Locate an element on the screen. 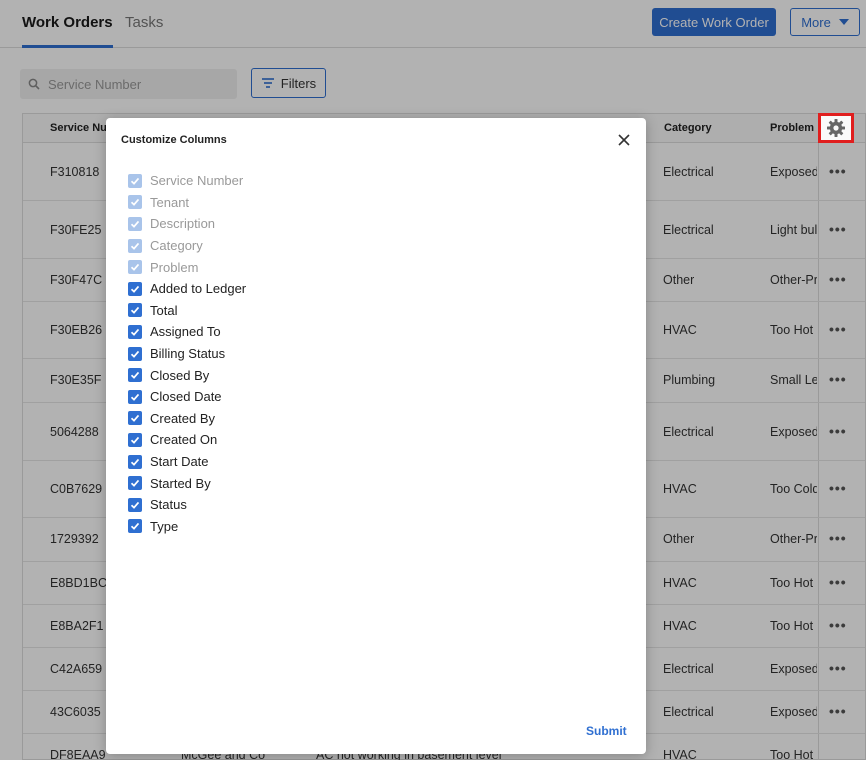 The width and height of the screenshot is (866, 760). column-checkbox-created-on: Created On is located at coordinates (187, 440).